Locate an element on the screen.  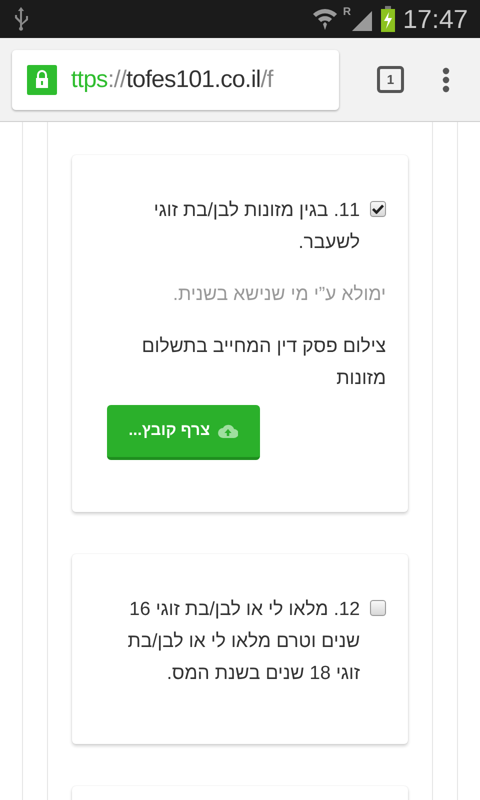
address-bar: ttps://tofes101.co.il/f is located at coordinates (175, 80).